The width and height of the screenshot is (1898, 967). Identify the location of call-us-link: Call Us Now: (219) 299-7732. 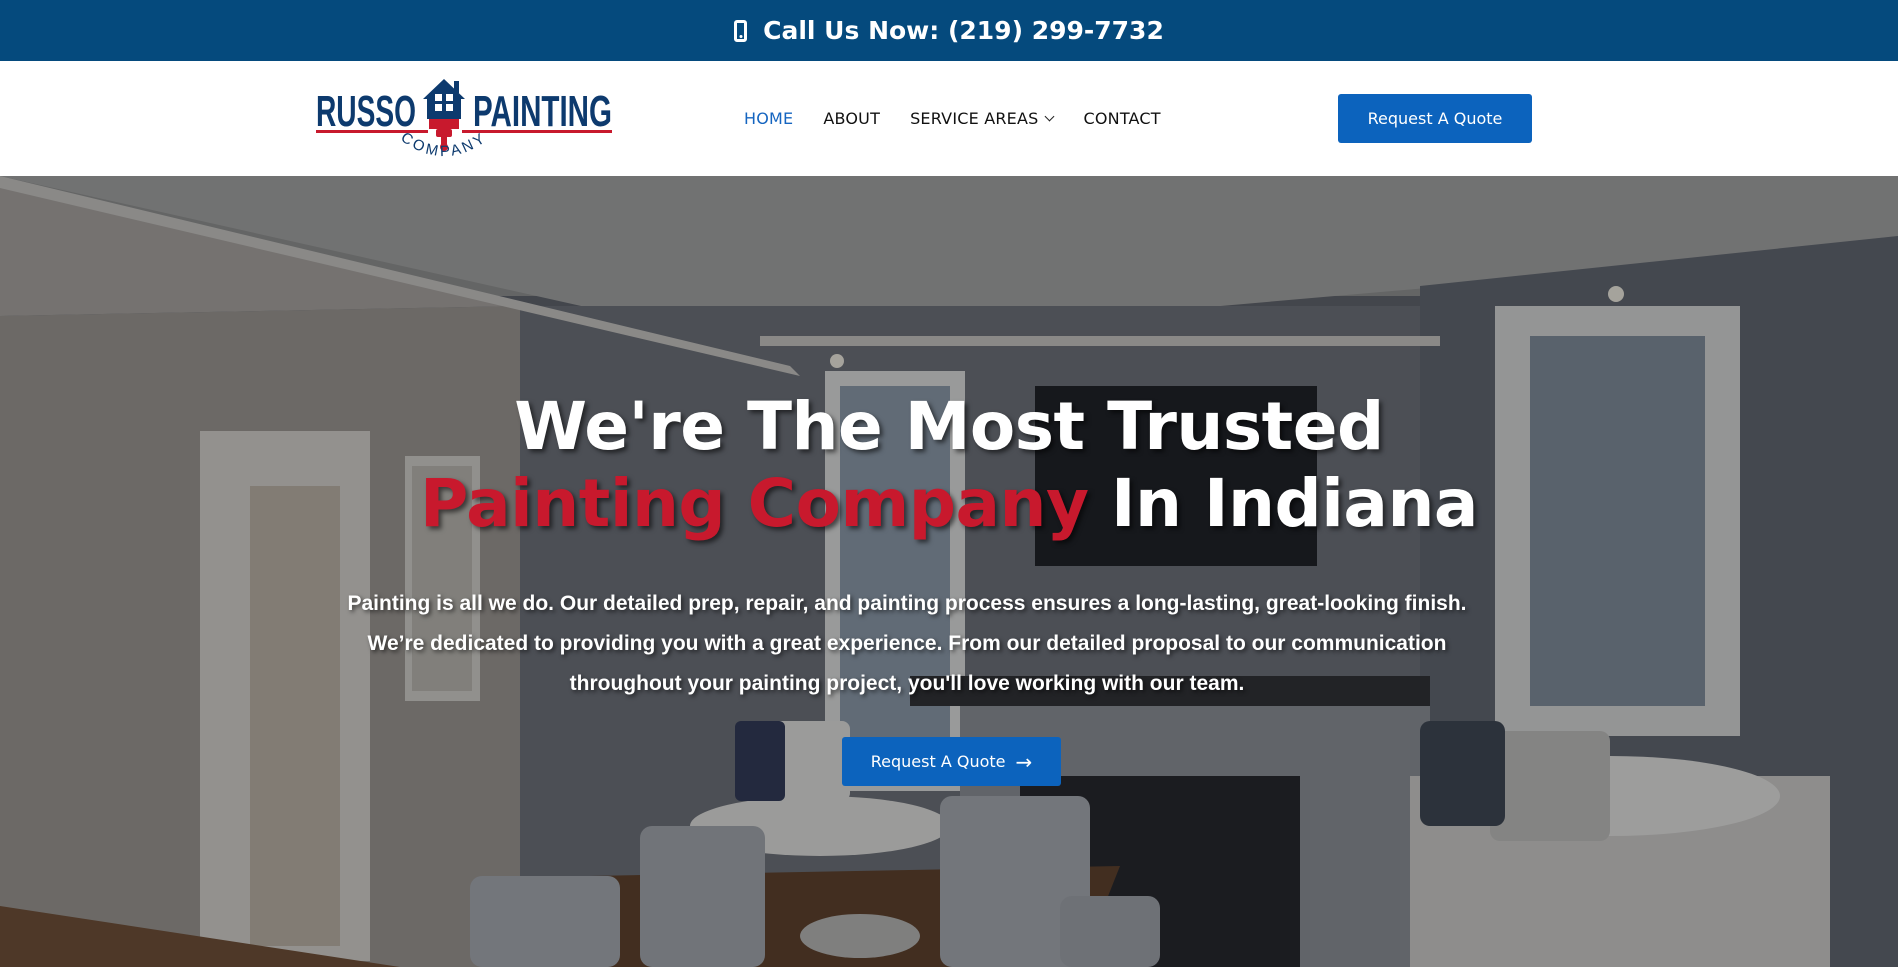
(963, 30).